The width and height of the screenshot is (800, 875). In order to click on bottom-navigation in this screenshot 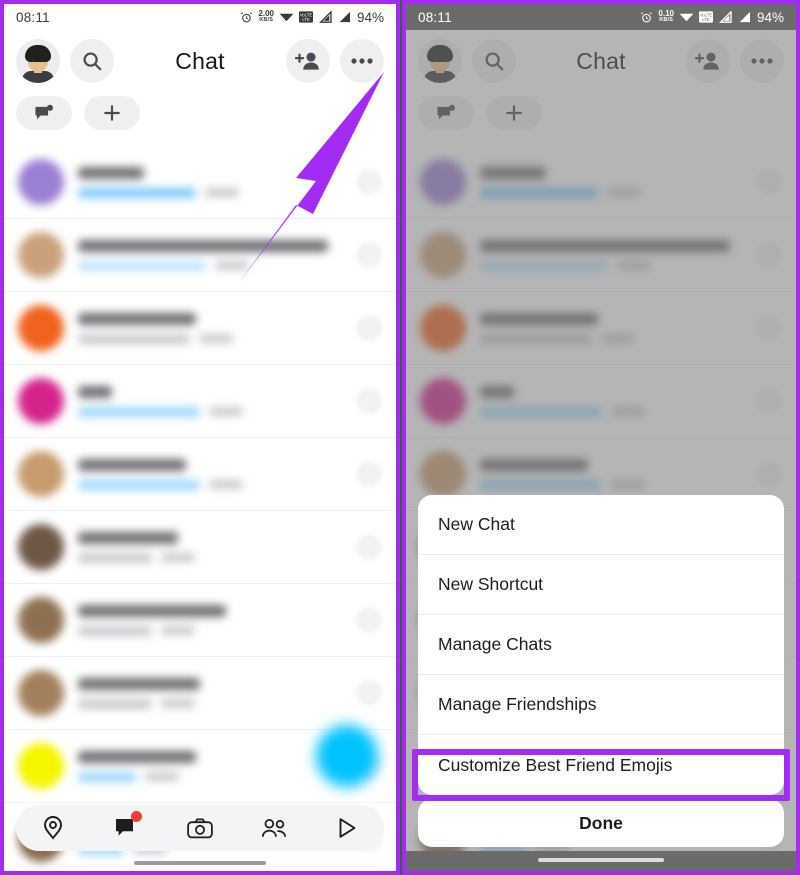, I will do `click(200, 828)`.